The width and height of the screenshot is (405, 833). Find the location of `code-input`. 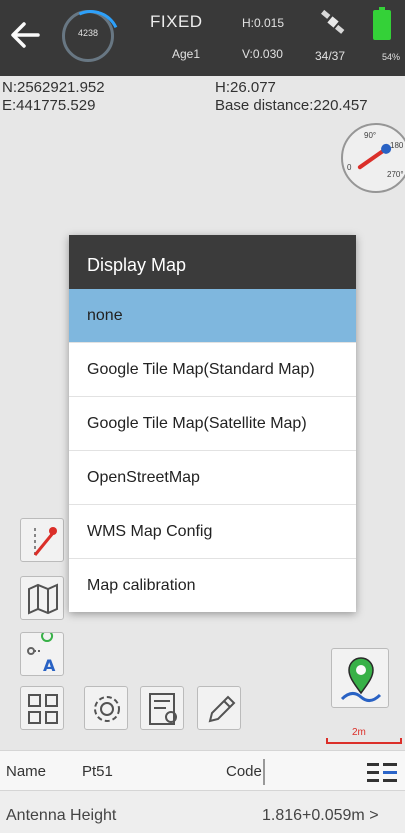

code-input is located at coordinates (264, 772).